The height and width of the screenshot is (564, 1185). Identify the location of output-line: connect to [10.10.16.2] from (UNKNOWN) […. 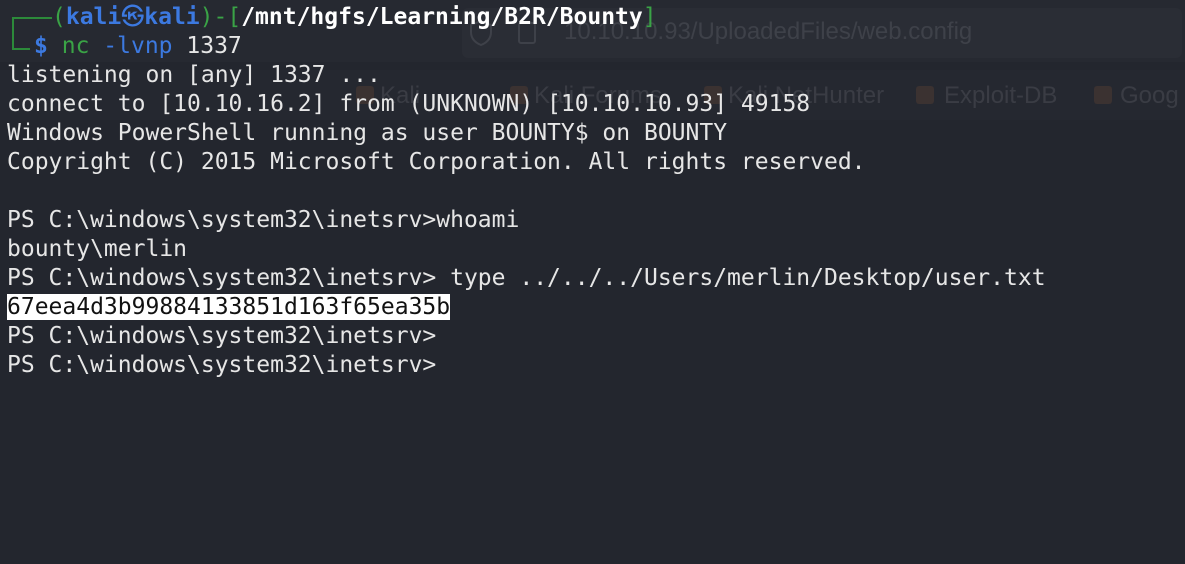
(409, 104).